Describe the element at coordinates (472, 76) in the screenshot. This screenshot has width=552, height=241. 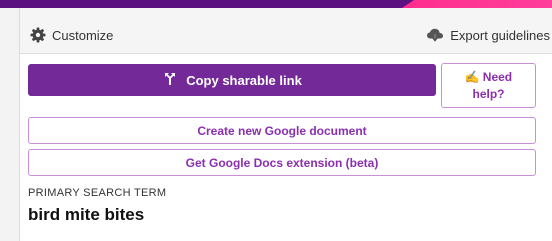
I see `writing-hand-icon: ✍️` at that location.